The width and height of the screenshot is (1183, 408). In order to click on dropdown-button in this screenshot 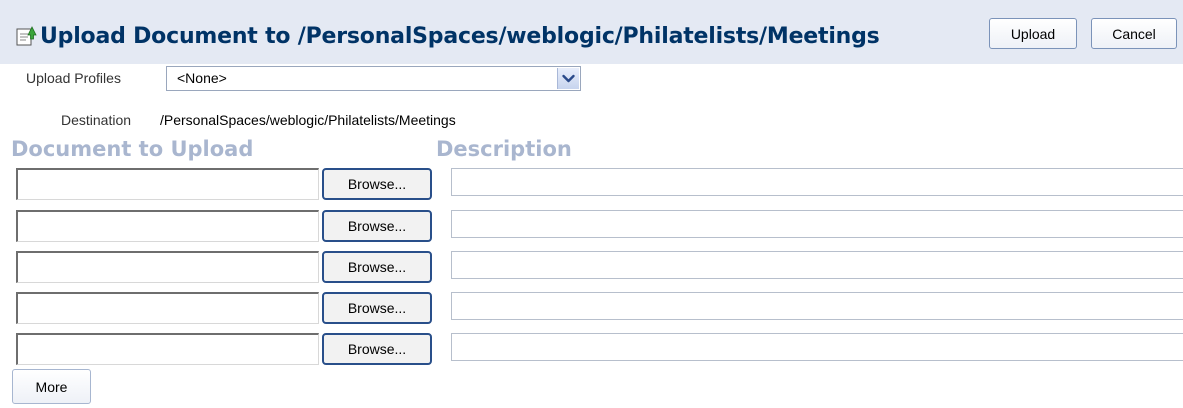, I will do `click(568, 78)`.